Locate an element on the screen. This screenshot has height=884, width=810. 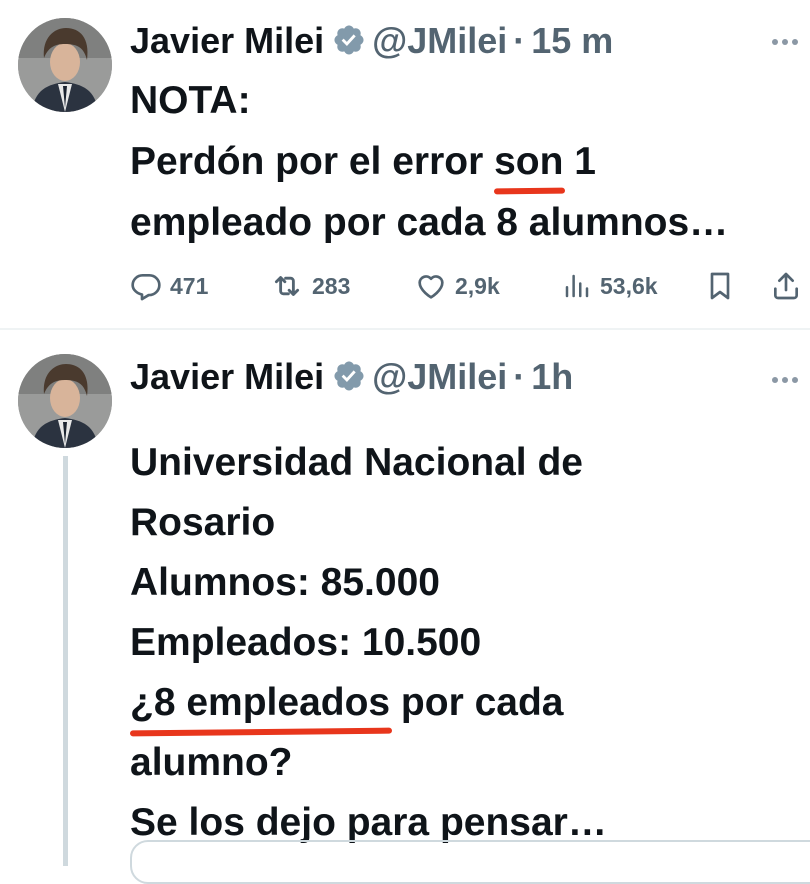
retweet-button: 283 is located at coordinates (310, 286).